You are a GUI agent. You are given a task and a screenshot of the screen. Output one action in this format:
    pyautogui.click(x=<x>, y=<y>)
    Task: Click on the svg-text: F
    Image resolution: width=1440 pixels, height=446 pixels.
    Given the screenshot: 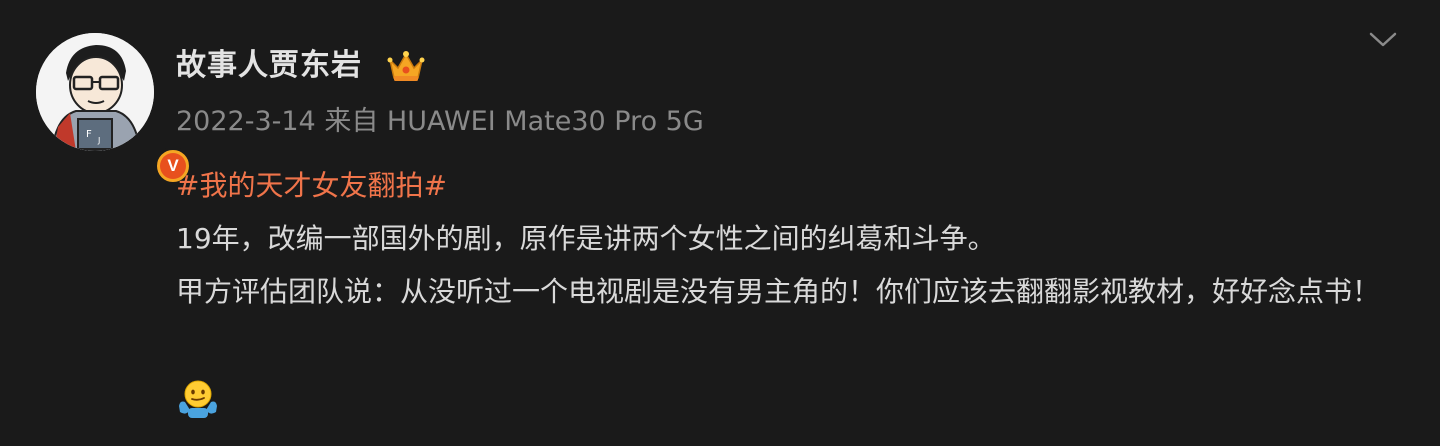 What is the action you would take?
    pyautogui.click(x=89, y=134)
    